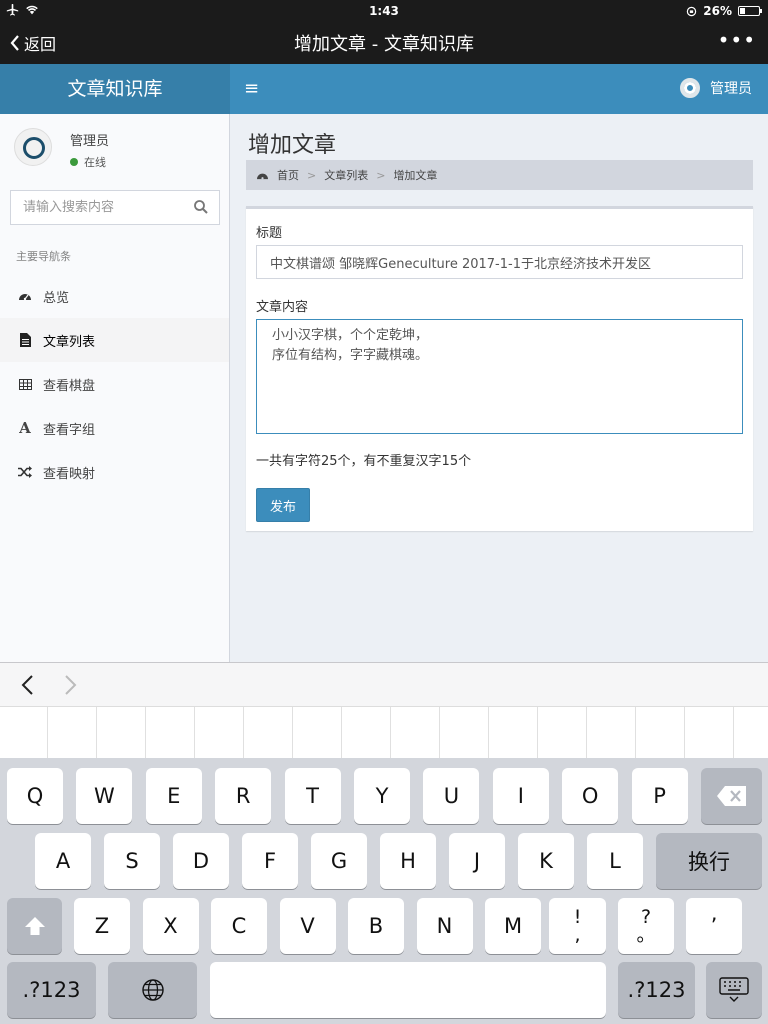 Image resolution: width=768 pixels, height=1024 pixels. What do you see at coordinates (346, 175) in the screenshot?
I see `breadcrumb-article-list: 文章列表` at bounding box center [346, 175].